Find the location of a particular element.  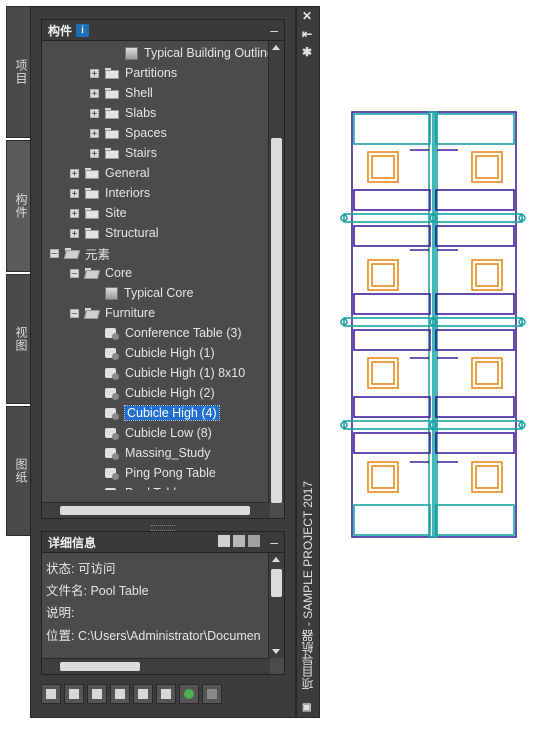

tree-item: Cubicle High (4) is located at coordinates (155, 413).